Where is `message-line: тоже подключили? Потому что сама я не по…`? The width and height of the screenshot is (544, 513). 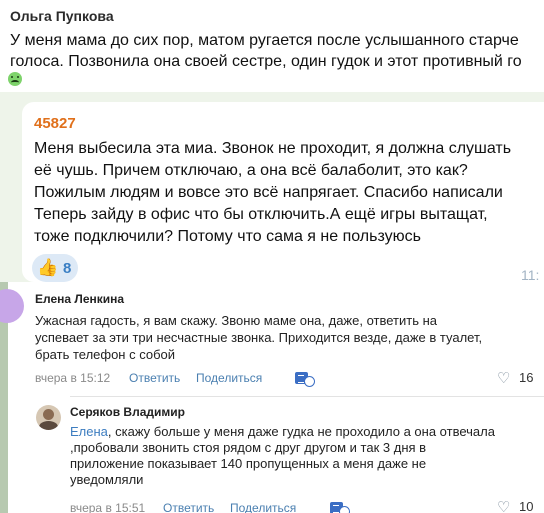
message-line: тоже подключили? Потому что сама я не по… is located at coordinates (227, 236).